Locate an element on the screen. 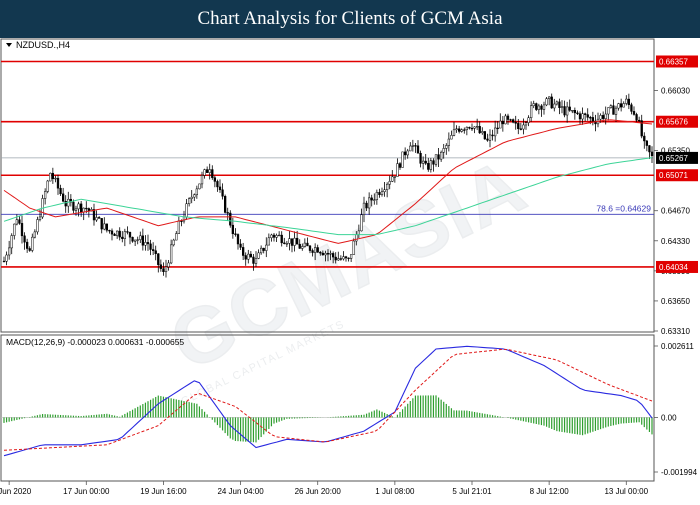 The image size is (700, 505). macd-tick-label: 0.002611 is located at coordinates (677, 346).